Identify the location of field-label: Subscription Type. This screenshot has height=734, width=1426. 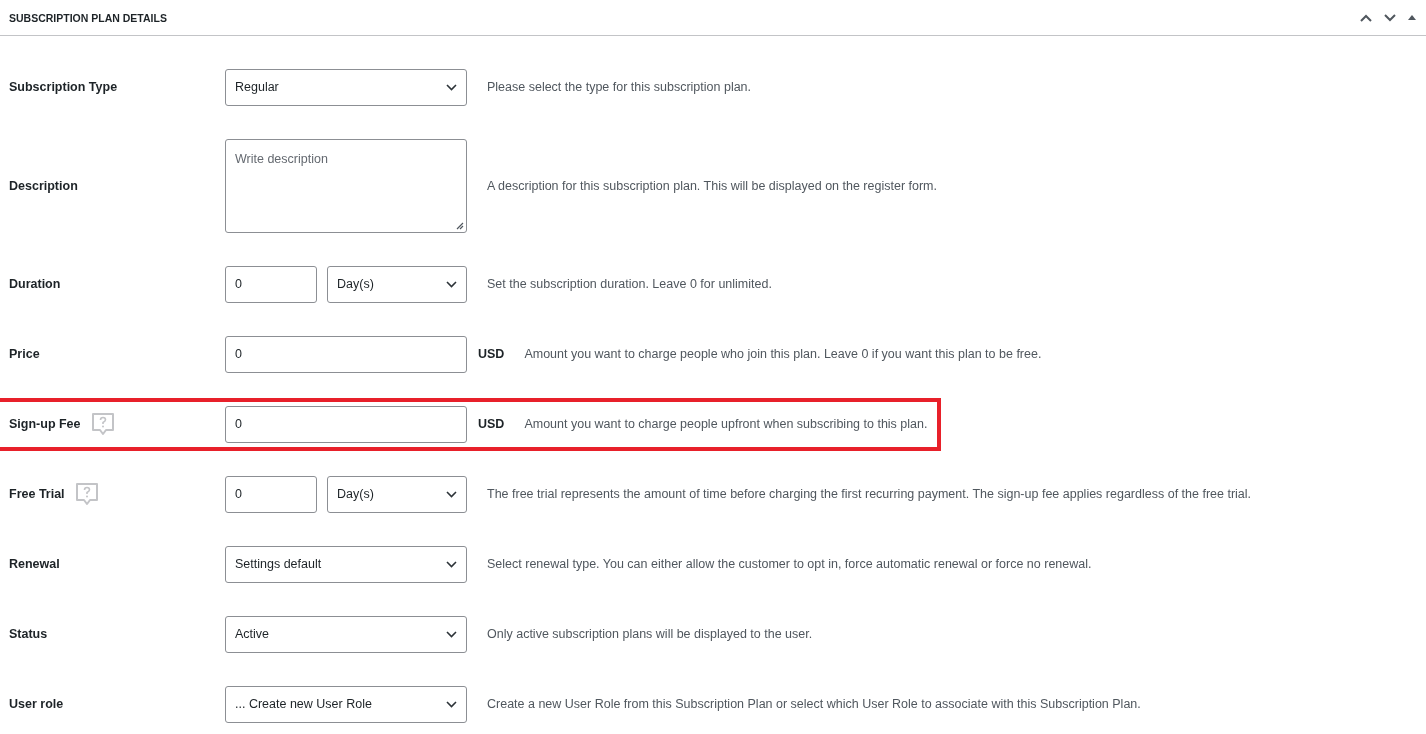
(63, 87).